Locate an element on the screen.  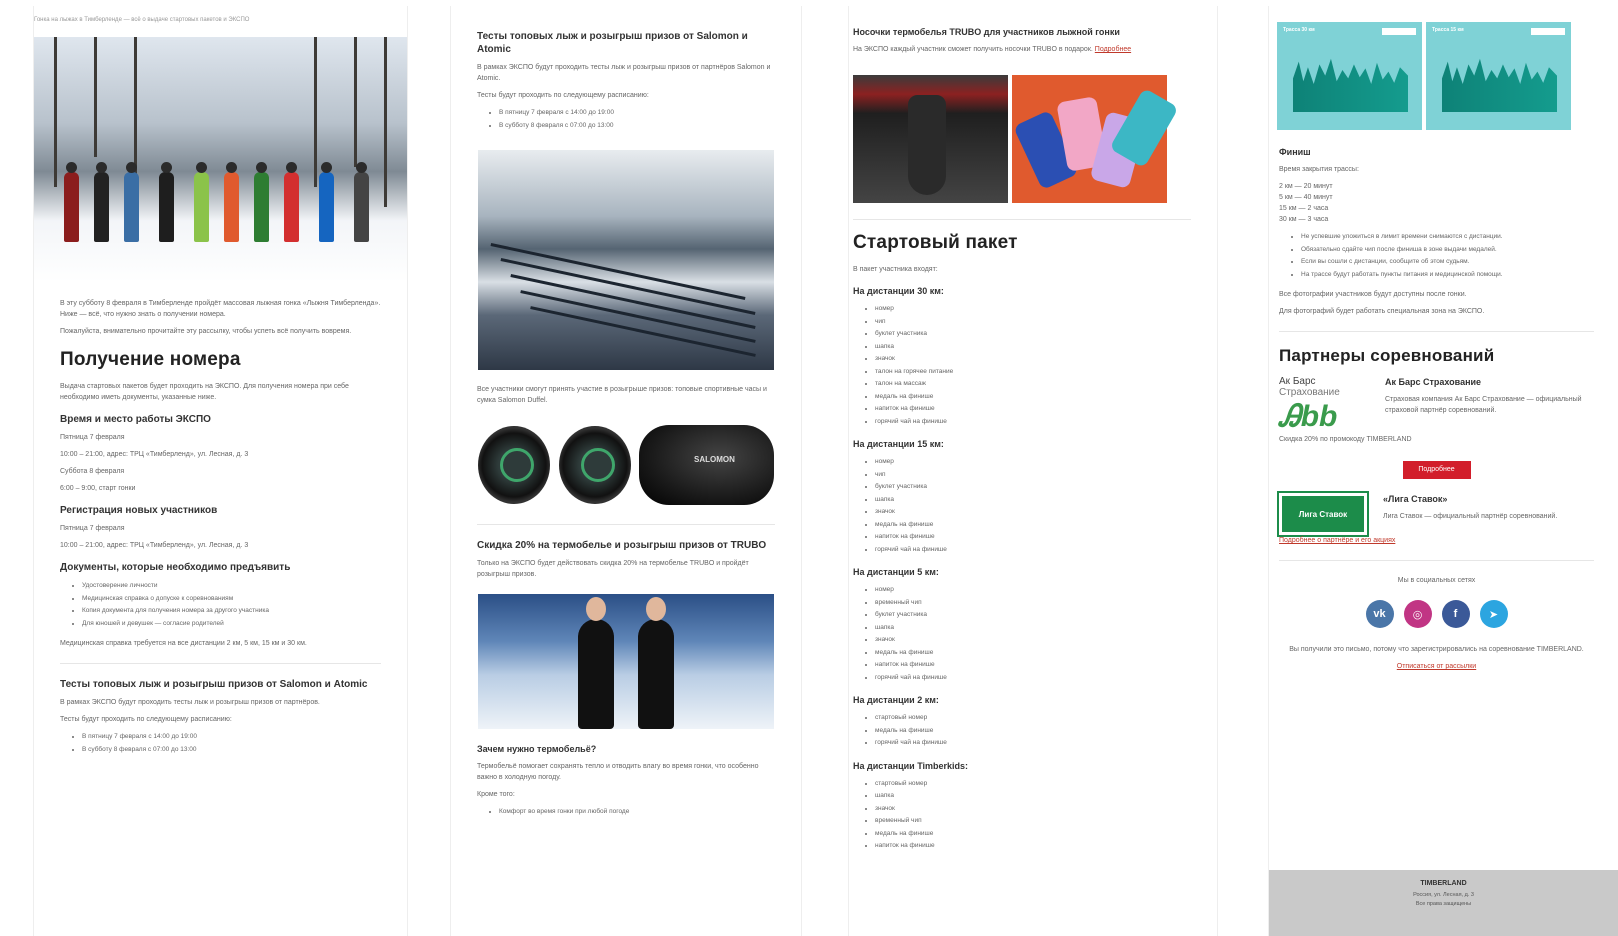
distance-30-title: На дистанции 30 км: is located at coordinates (898, 291).